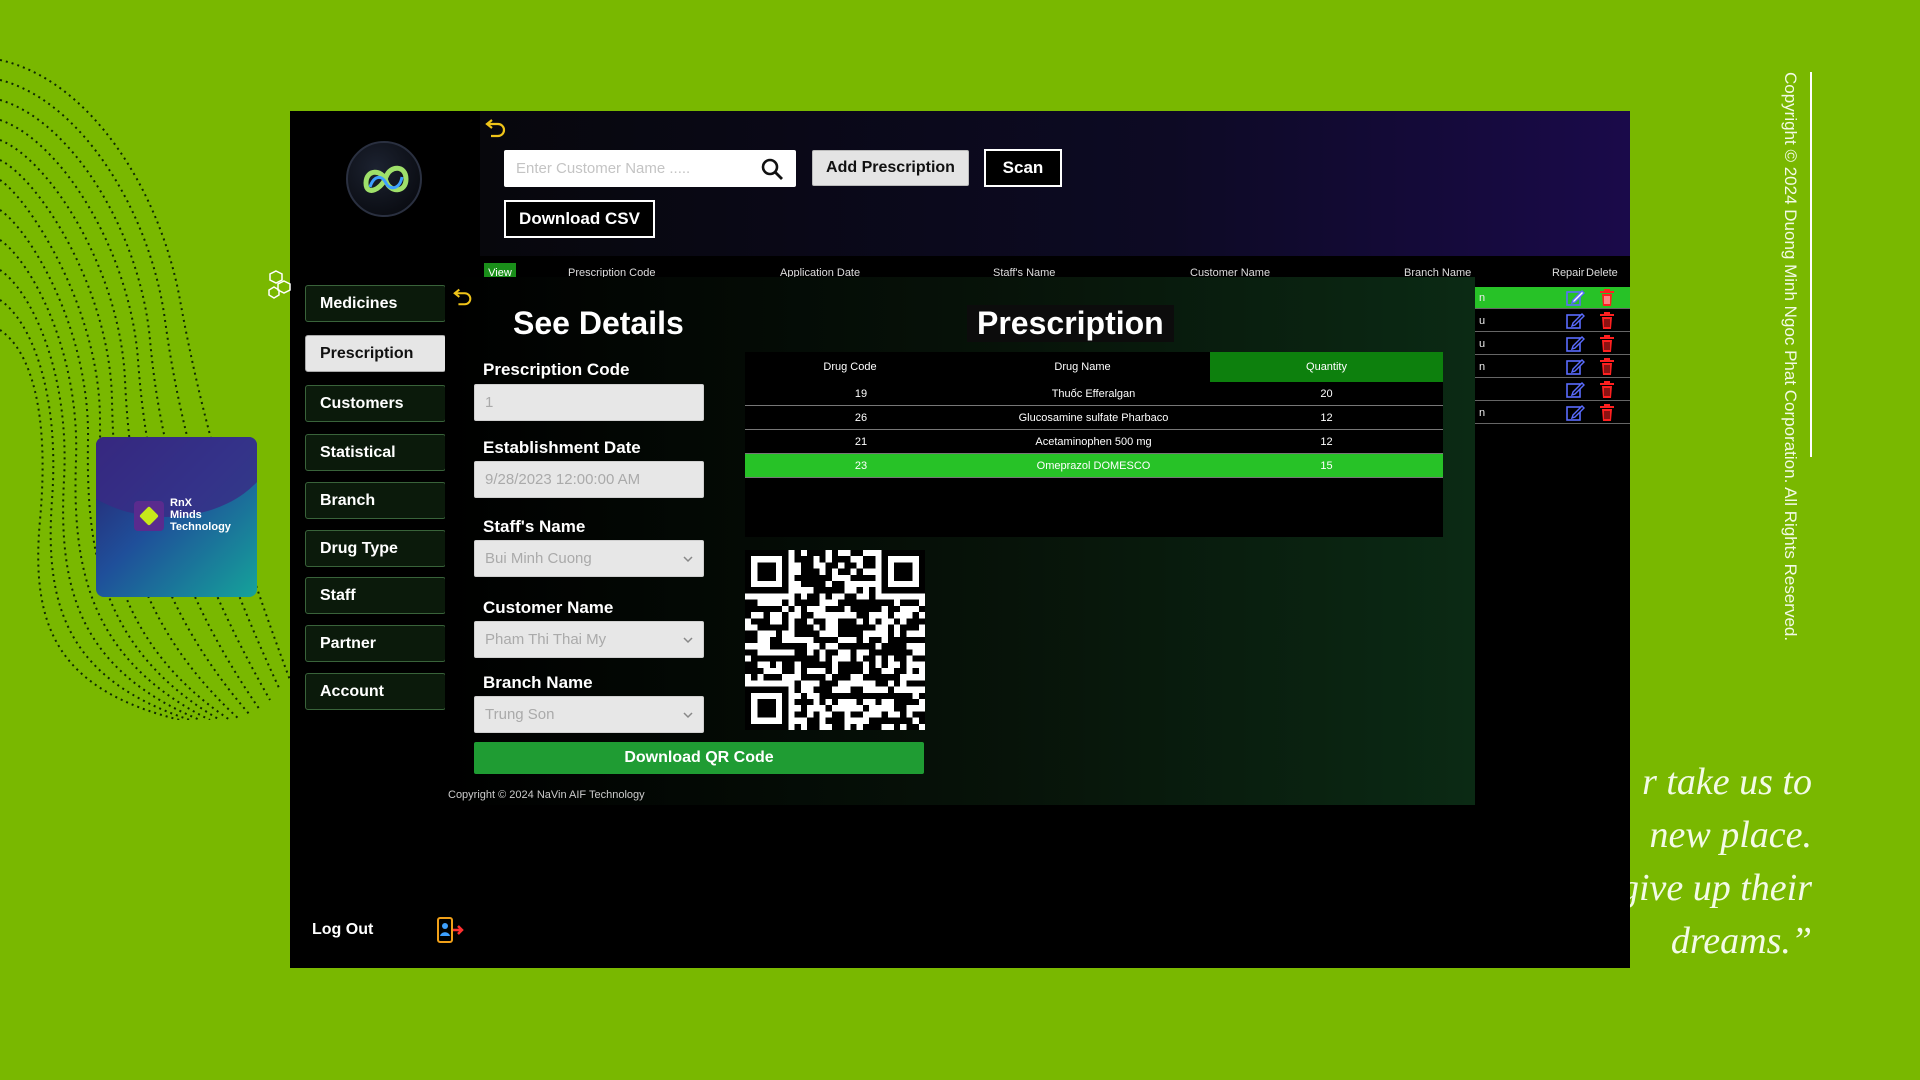  What do you see at coordinates (556, 369) in the screenshot?
I see `prescription-code-label: Prescription Code` at bounding box center [556, 369].